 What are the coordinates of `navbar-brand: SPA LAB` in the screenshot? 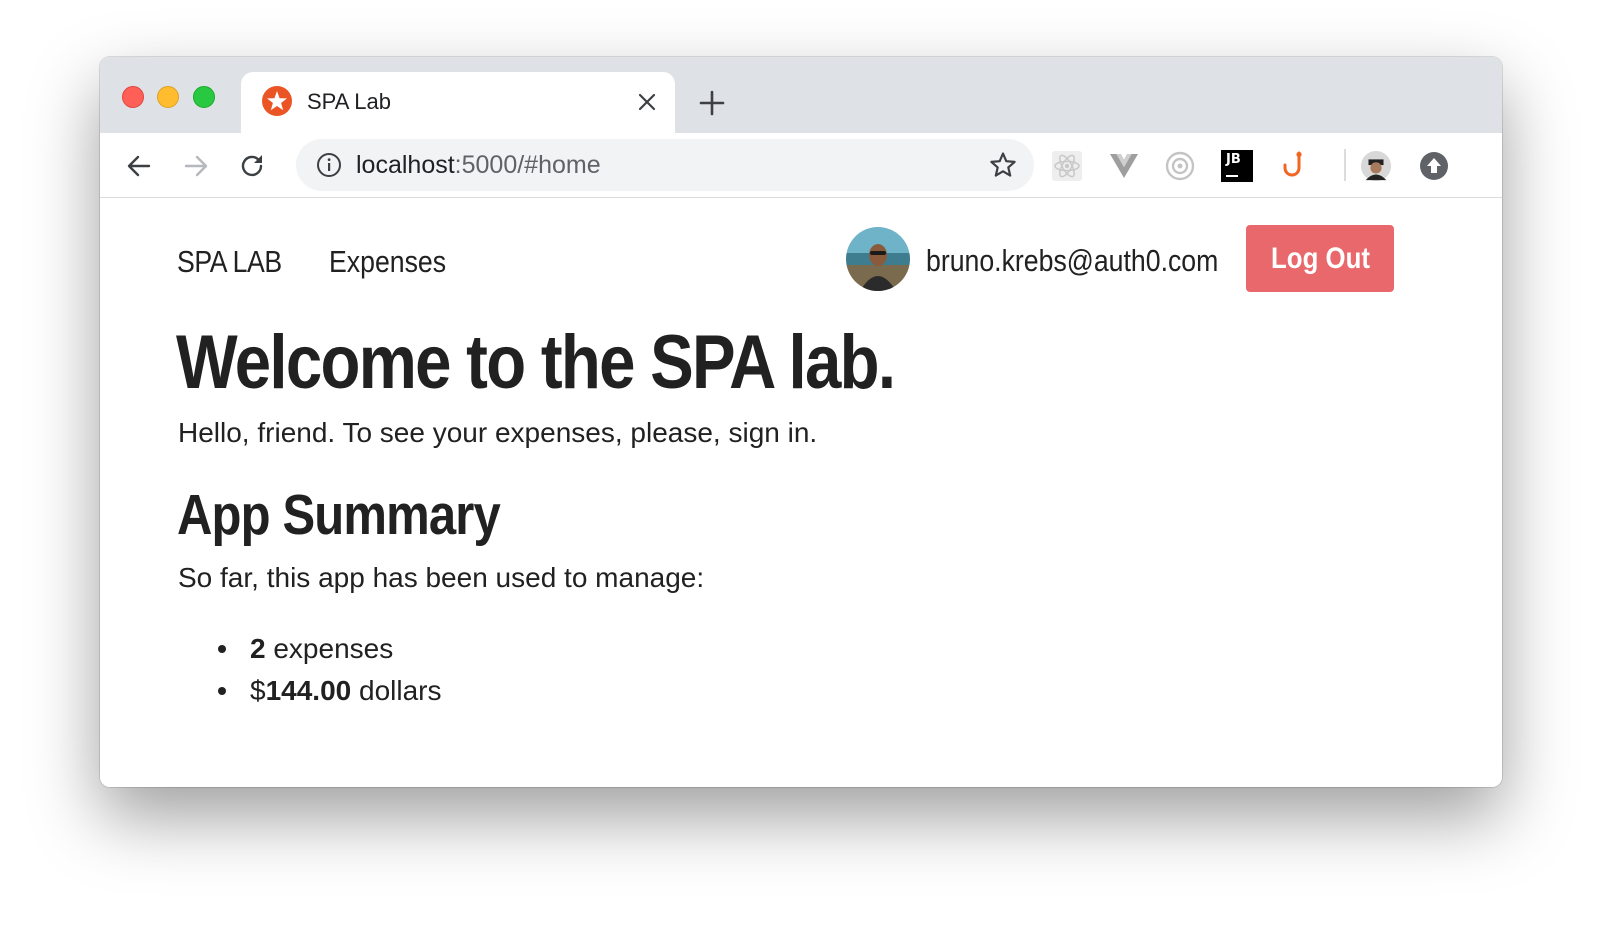 It's located at (229, 262).